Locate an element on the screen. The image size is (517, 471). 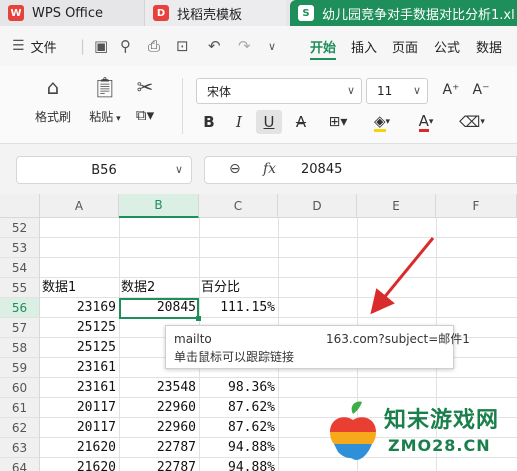
cell-c: 百分比 is located at coordinates (238, 288).